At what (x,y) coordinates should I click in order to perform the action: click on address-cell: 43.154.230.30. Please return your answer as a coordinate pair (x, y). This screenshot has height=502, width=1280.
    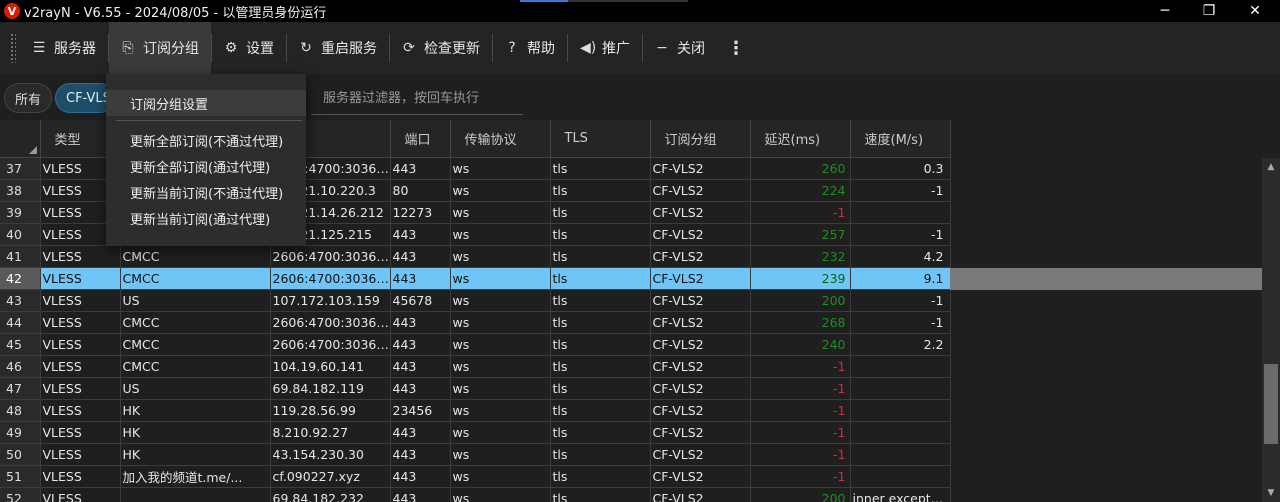
    Looking at the image, I should click on (330, 454).